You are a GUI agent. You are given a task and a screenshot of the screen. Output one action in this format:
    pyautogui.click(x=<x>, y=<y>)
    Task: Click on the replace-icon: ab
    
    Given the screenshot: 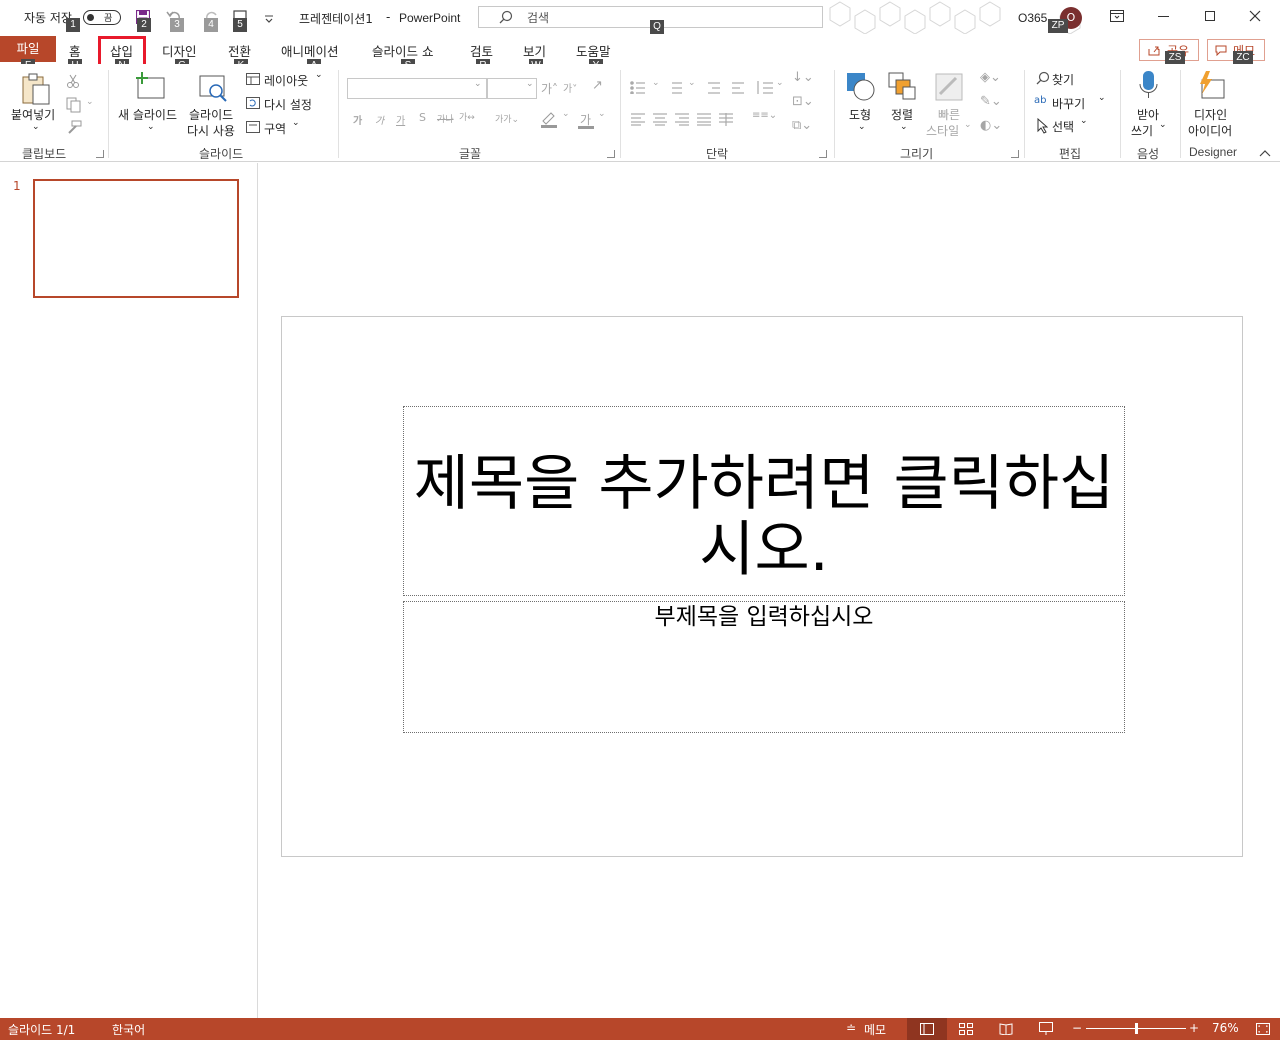 What is the action you would take?
    pyautogui.click(x=1040, y=100)
    